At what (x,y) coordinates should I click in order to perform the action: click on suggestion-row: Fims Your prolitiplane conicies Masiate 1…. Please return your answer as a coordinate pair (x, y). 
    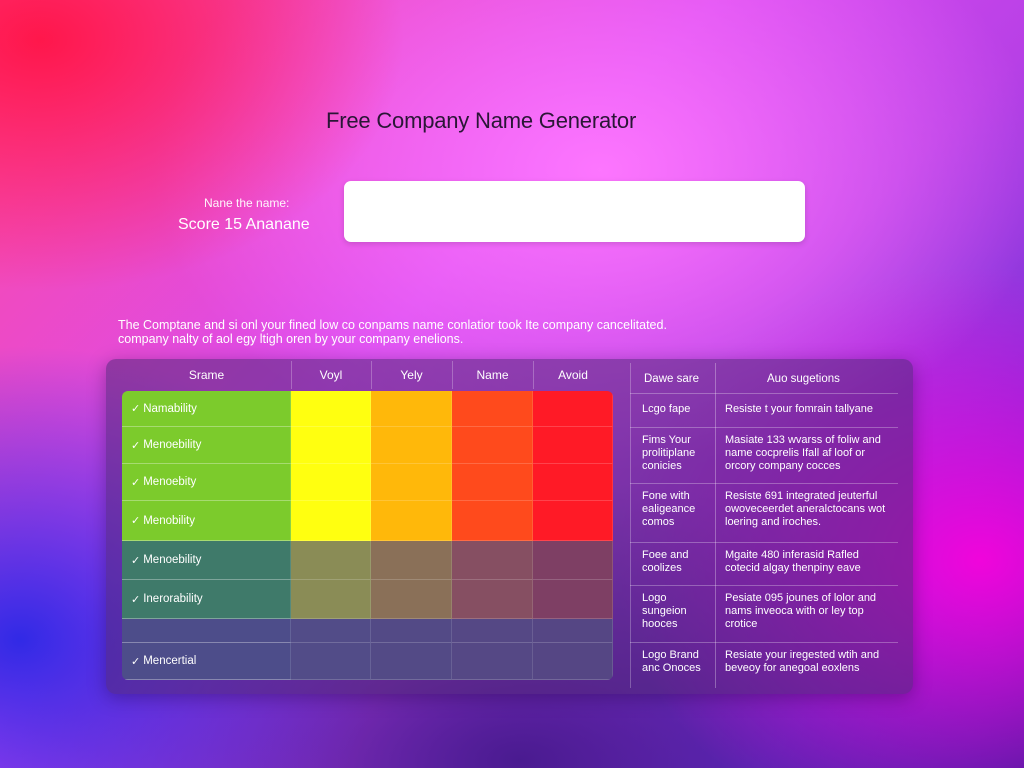
    Looking at the image, I should click on (764, 455).